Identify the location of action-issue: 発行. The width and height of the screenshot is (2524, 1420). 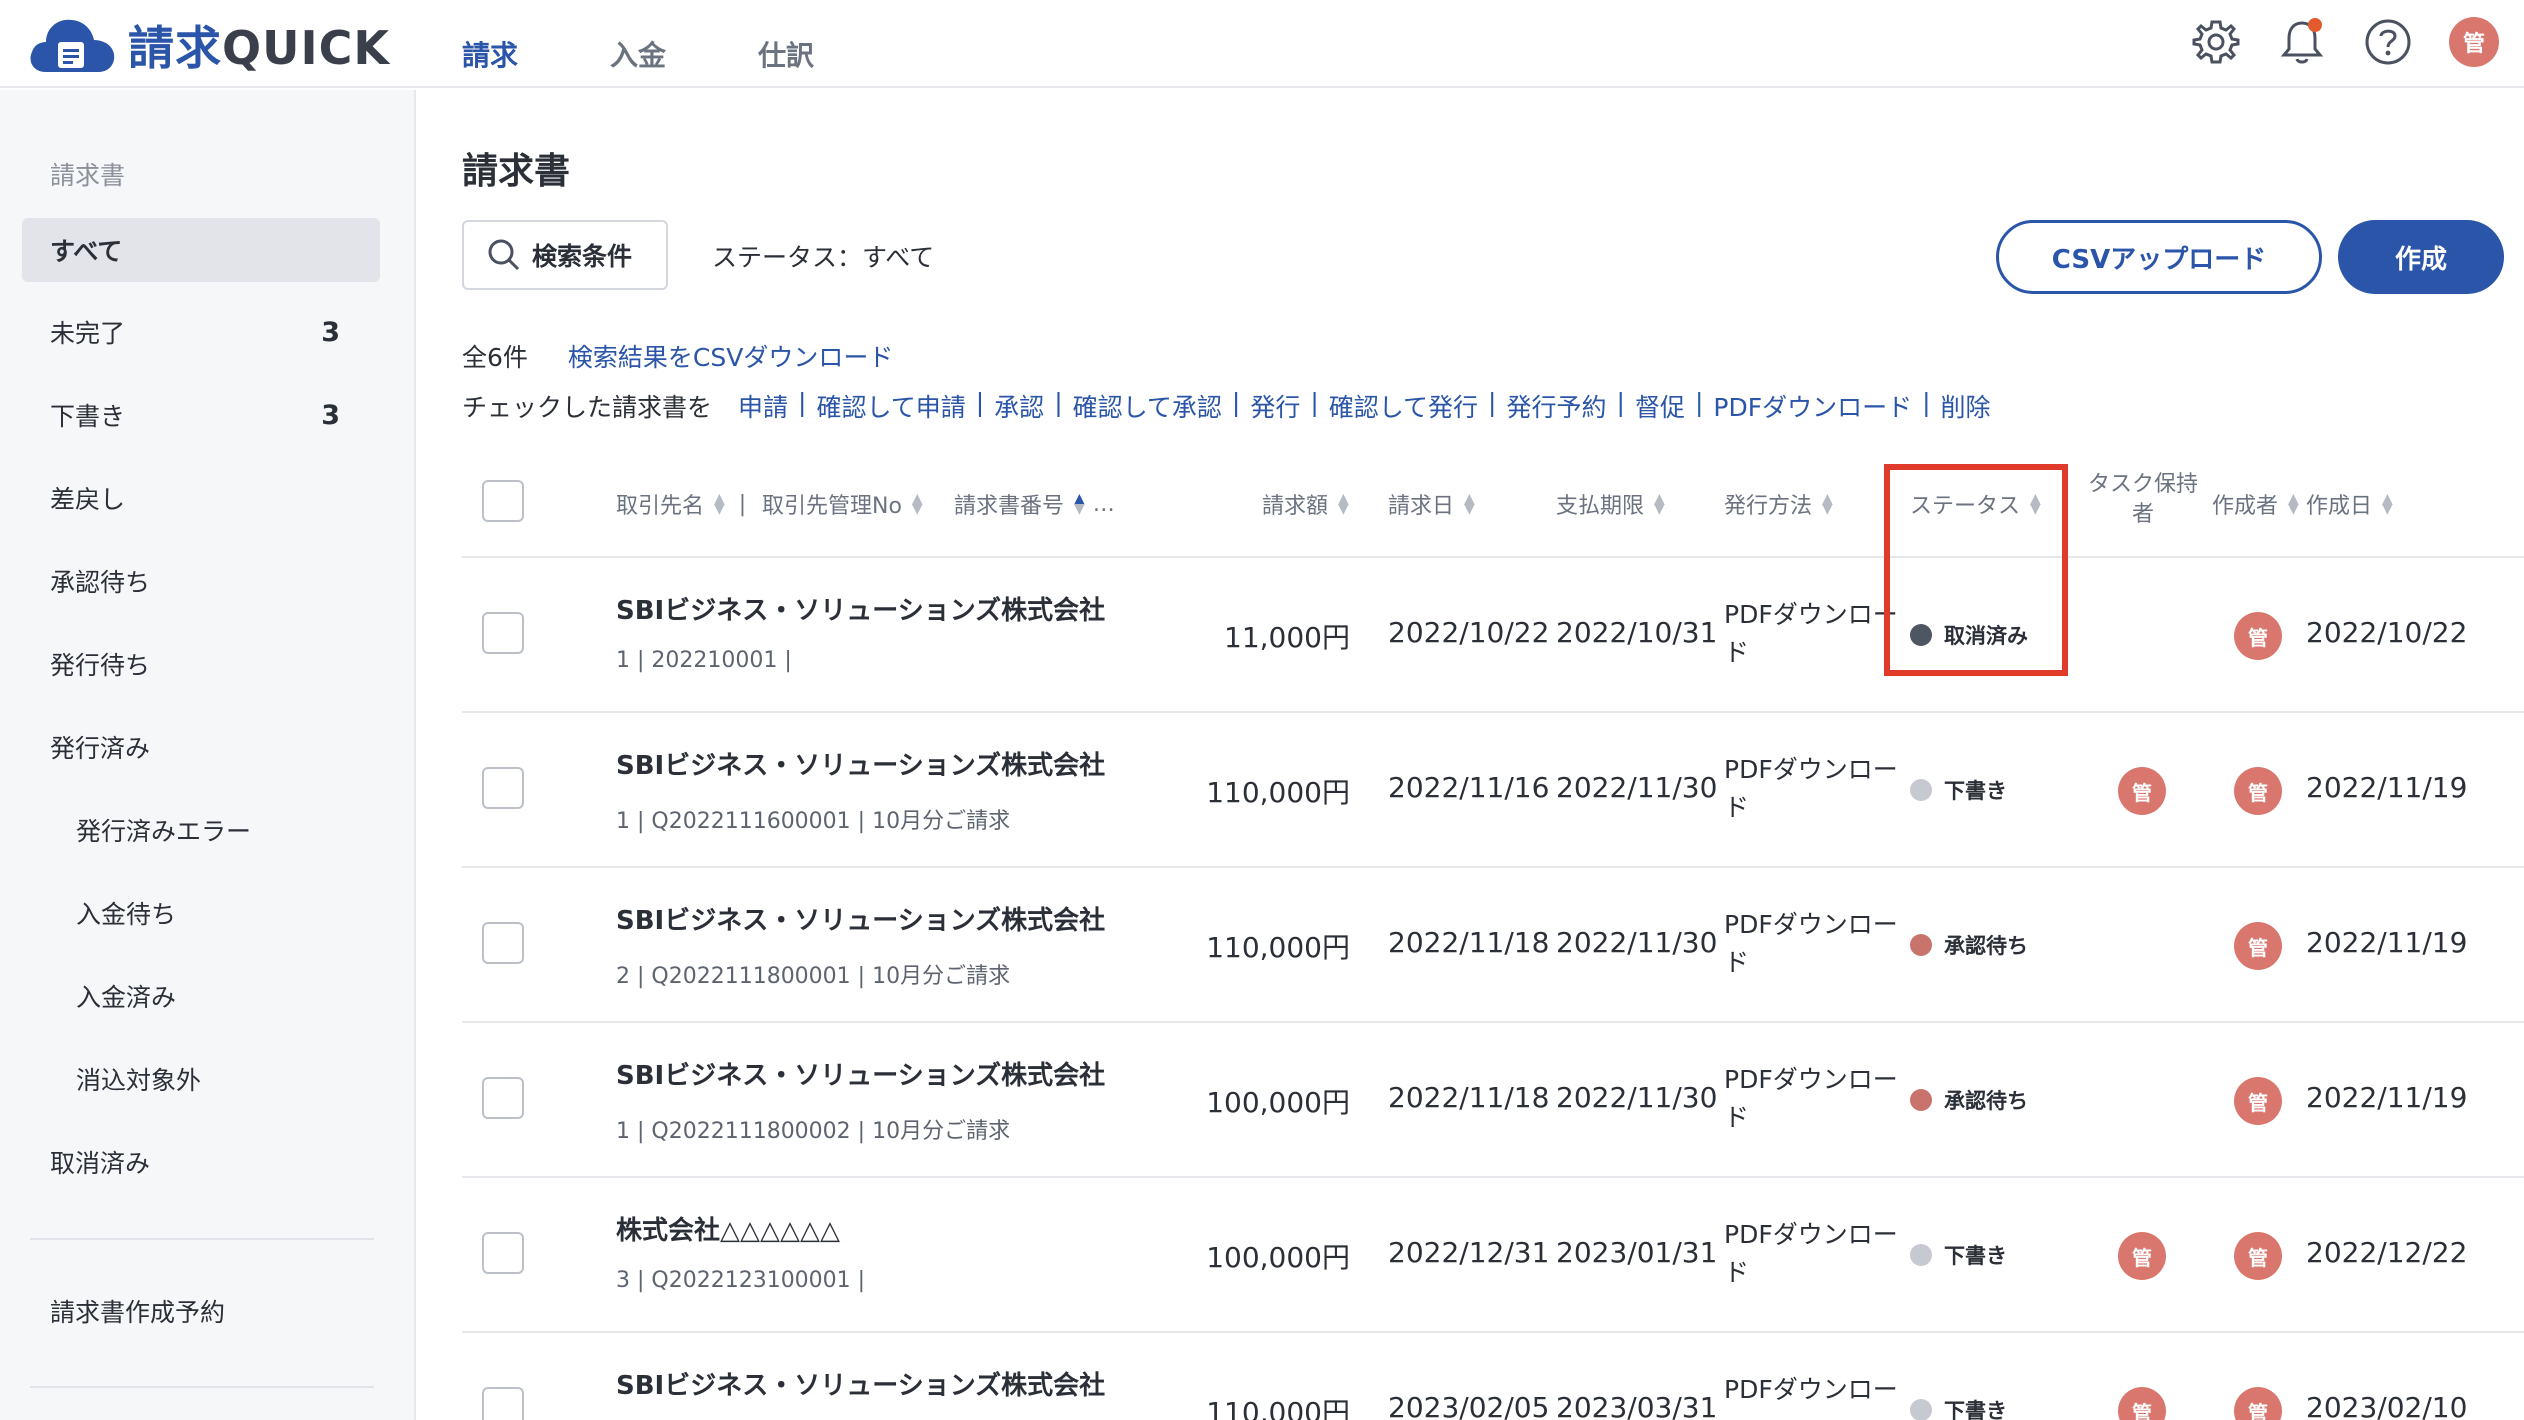
(1275, 406).